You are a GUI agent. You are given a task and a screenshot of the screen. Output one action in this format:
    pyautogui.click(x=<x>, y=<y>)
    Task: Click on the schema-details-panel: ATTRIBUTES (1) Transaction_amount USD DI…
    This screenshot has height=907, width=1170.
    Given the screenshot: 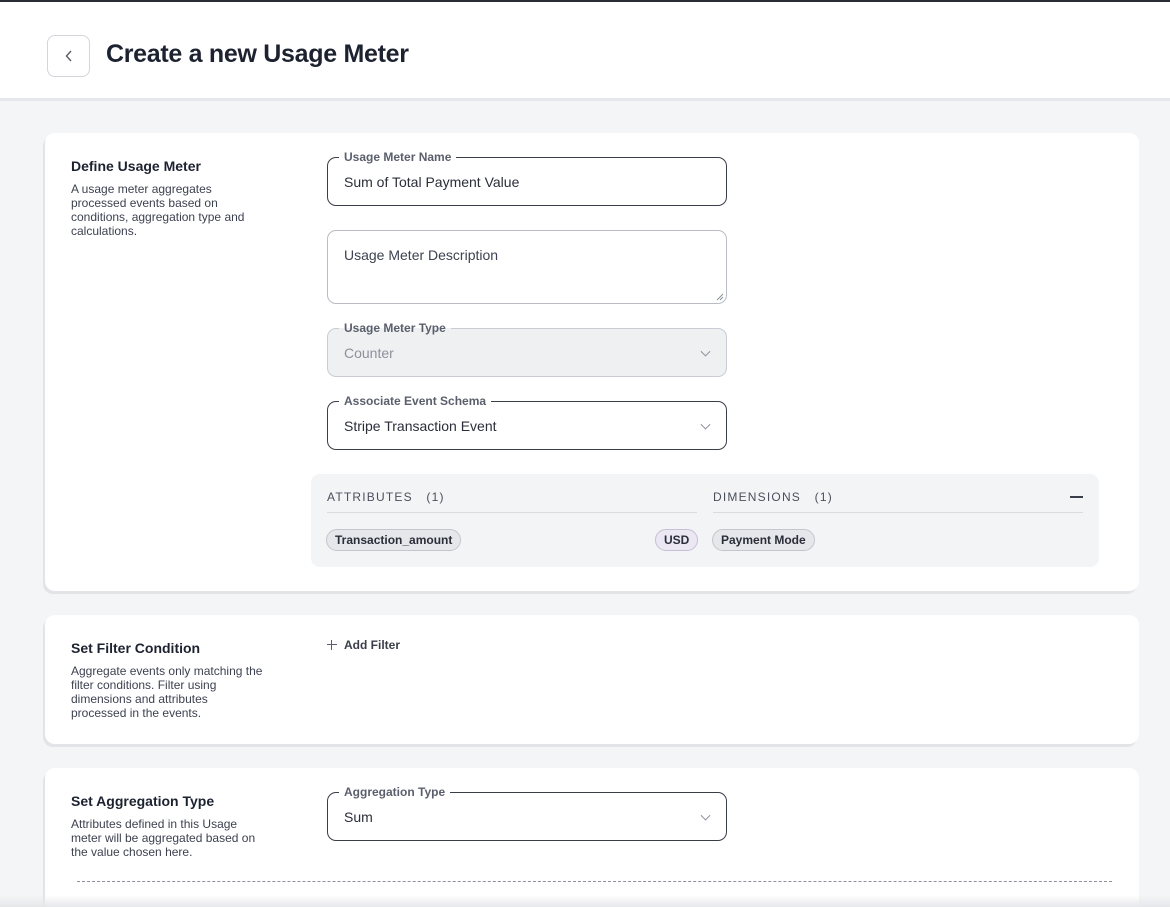 What is the action you would take?
    pyautogui.click(x=705, y=520)
    